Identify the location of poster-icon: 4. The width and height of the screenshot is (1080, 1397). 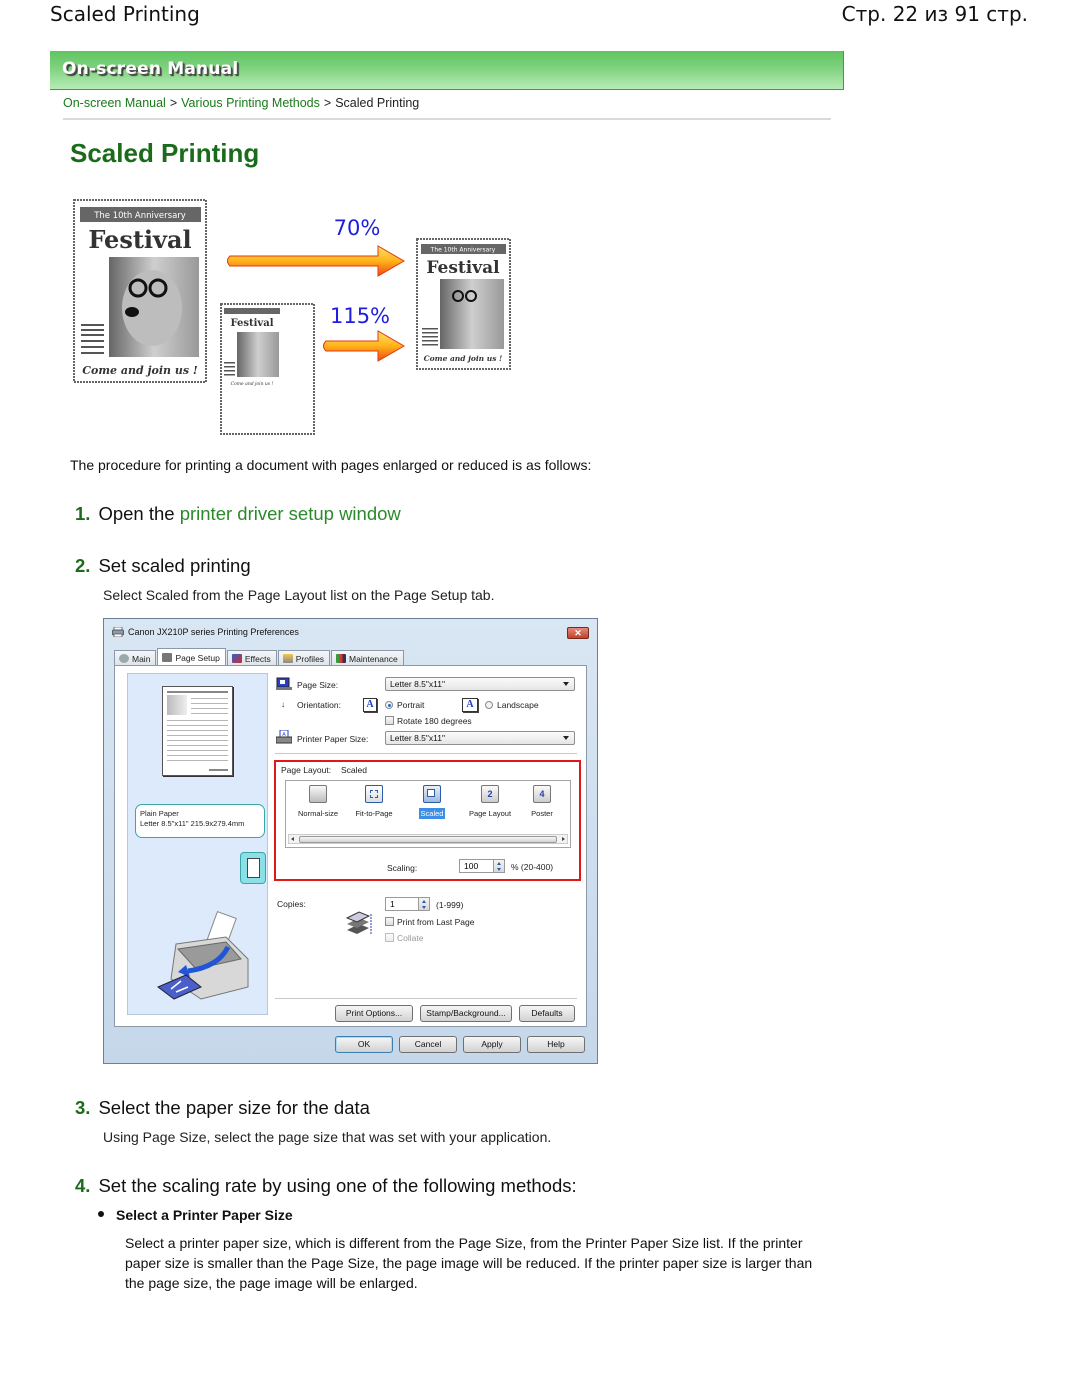
(542, 794).